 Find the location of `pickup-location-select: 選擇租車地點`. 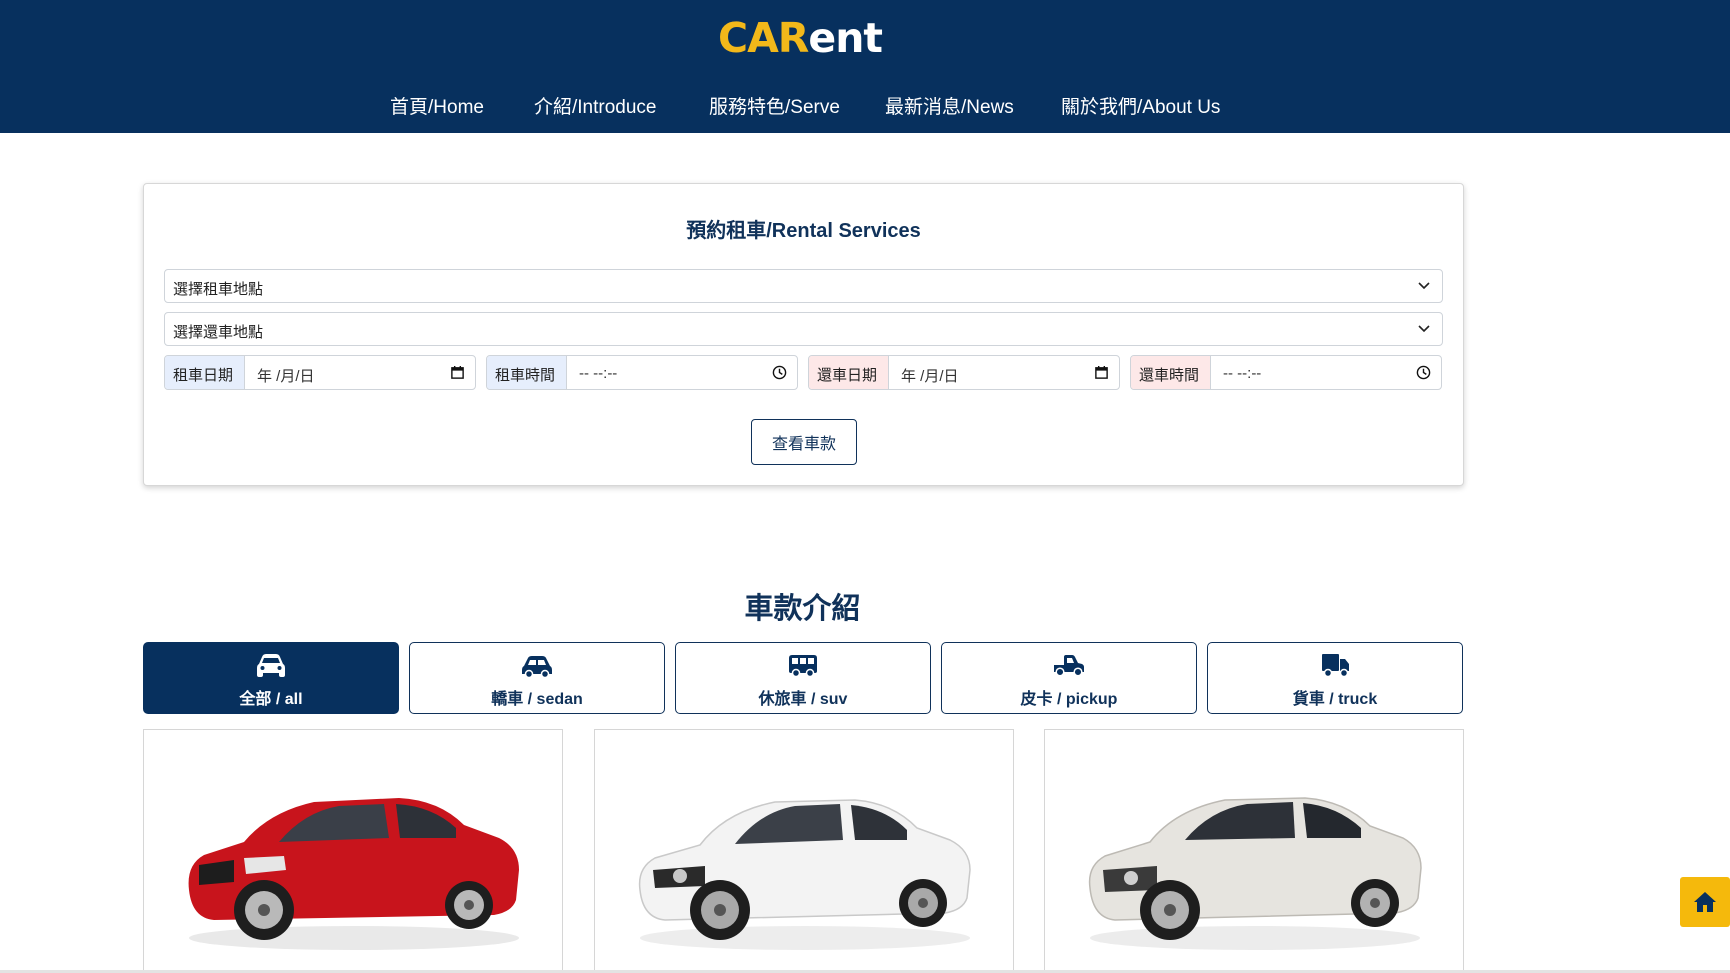

pickup-location-select: 選擇租車地點 is located at coordinates (803, 286).